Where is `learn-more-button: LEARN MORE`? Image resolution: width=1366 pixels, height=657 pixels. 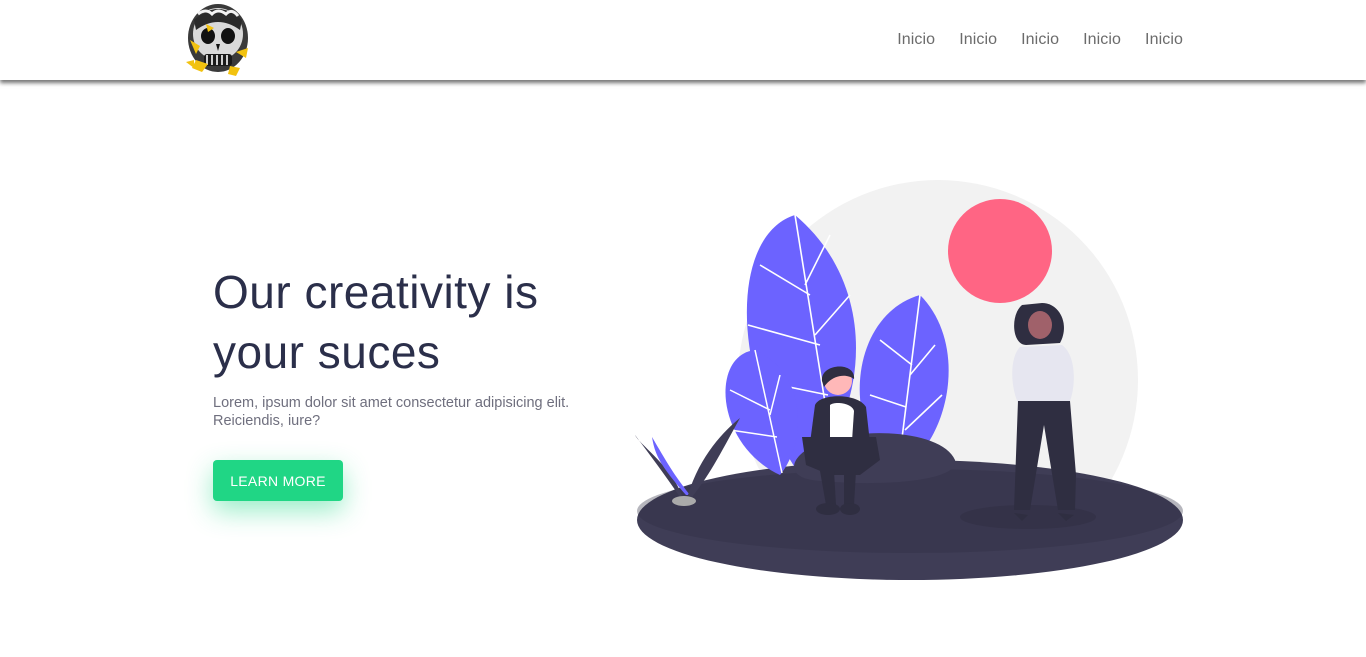
learn-more-button: LEARN MORE is located at coordinates (278, 480).